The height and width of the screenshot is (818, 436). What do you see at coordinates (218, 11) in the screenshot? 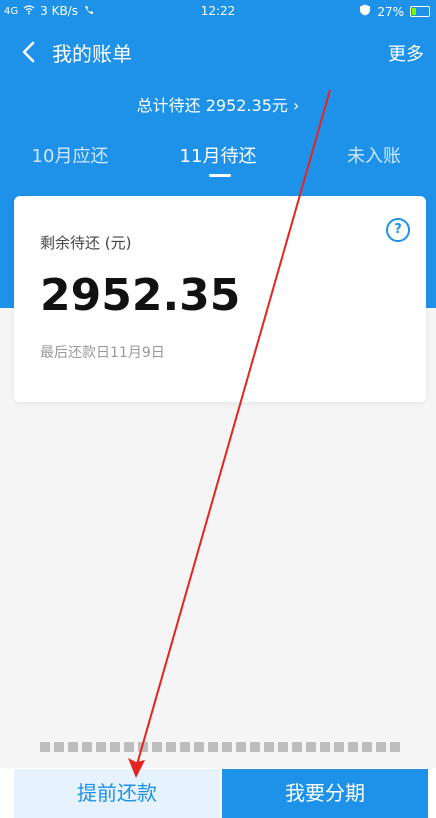
I see `status-bar: 4G 3 KB/s 12:22 27%` at bounding box center [218, 11].